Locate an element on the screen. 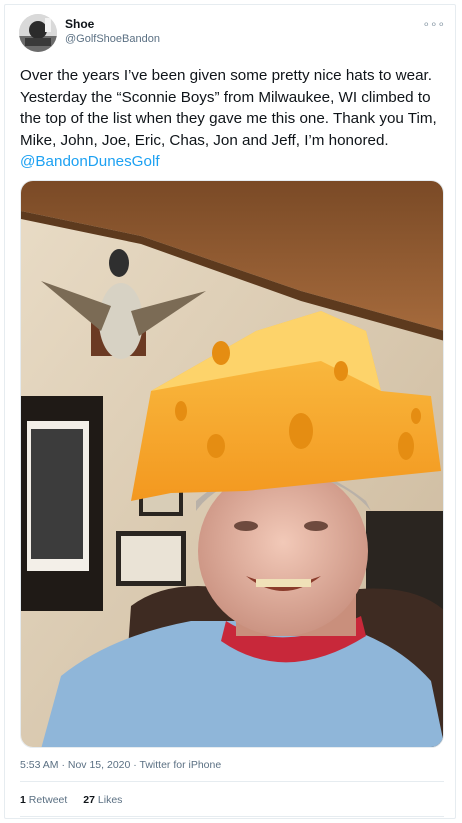  likes-count: 27 is located at coordinates (89, 800).